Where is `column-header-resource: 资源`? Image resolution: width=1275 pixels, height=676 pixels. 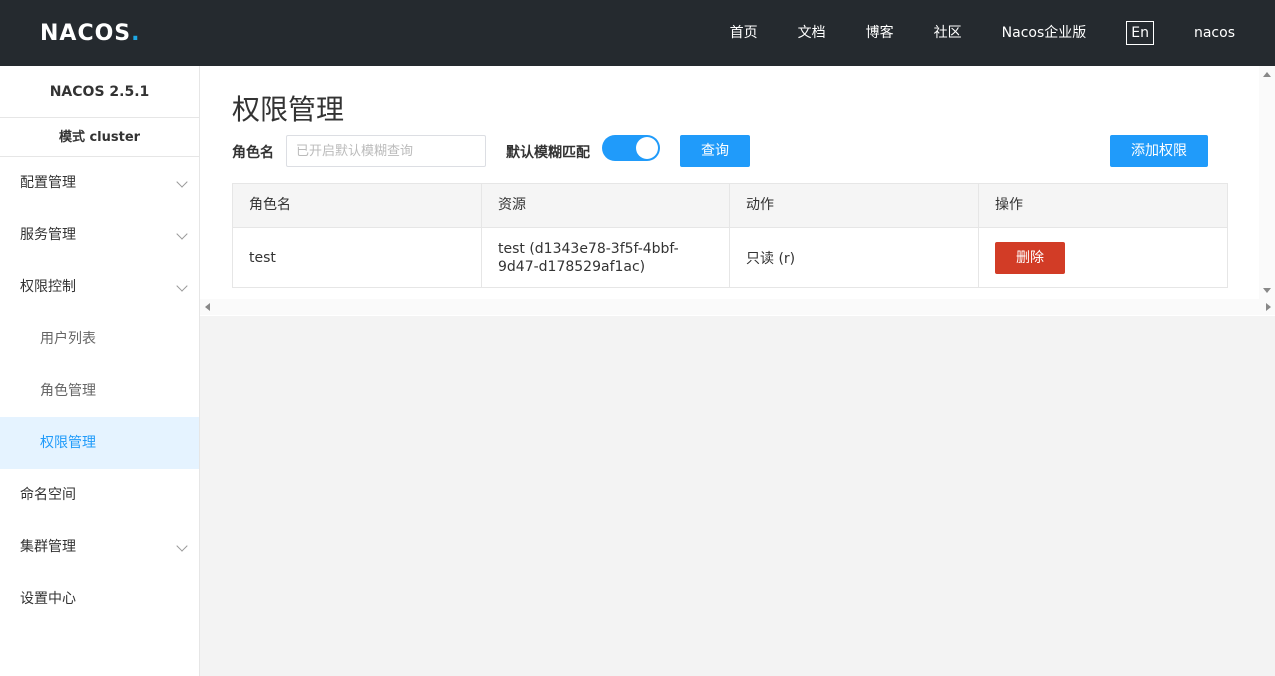 column-header-resource: 资源 is located at coordinates (606, 205).